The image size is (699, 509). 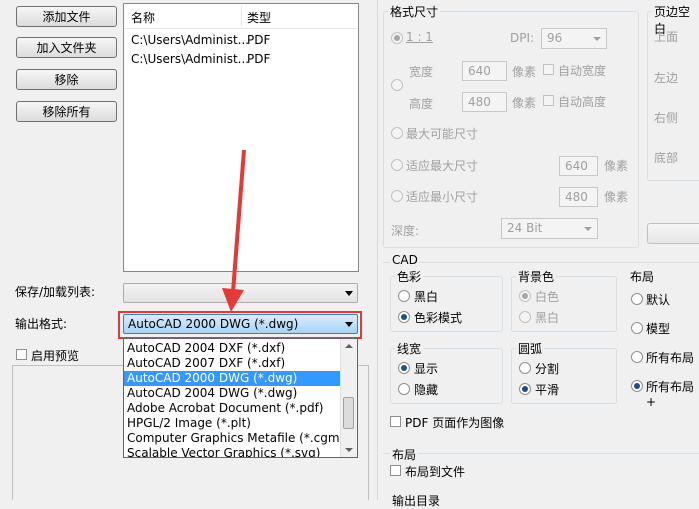 I want to click on format-option: AutoCAD 2007 DXF (*.dxf), so click(x=232, y=363).